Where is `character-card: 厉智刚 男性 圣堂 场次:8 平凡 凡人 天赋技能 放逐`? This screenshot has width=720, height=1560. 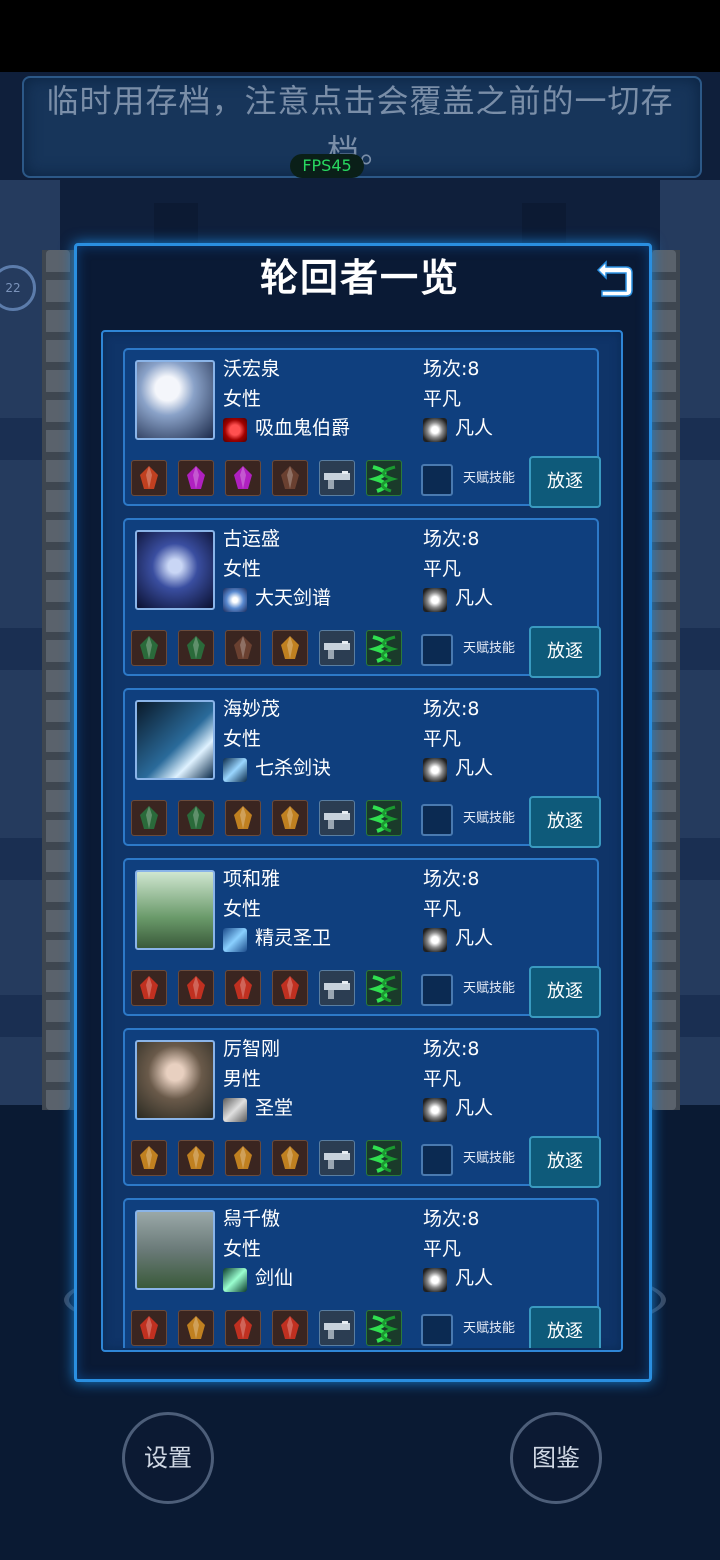 character-card: 厉智刚 男性 圣堂 场次:8 平凡 凡人 天赋技能 放逐 is located at coordinates (362, 1108).